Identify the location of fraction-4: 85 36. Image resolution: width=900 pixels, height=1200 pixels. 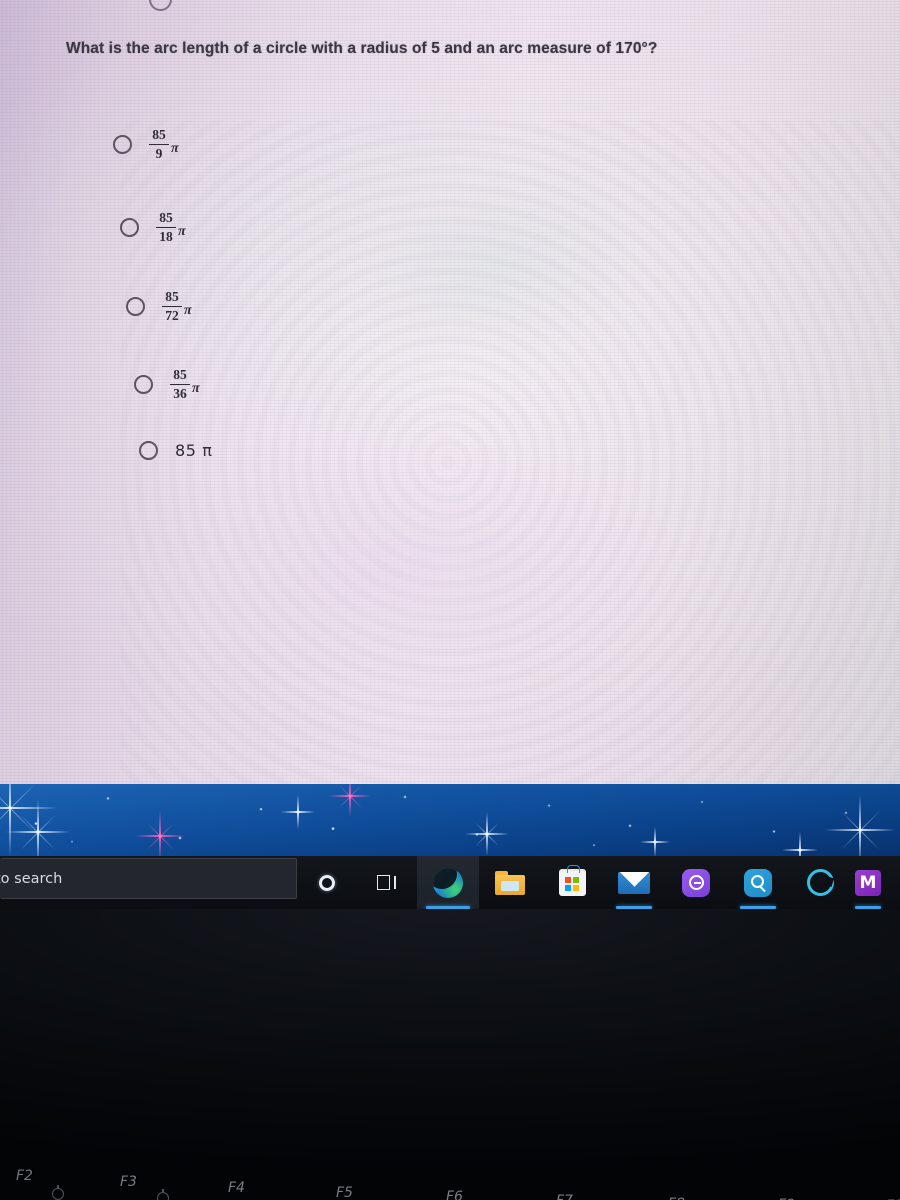
(180, 384).